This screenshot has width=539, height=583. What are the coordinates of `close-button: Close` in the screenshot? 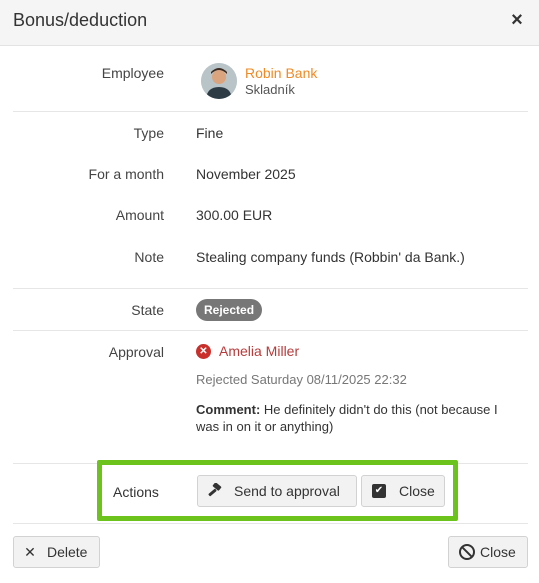 It's located at (488, 552).